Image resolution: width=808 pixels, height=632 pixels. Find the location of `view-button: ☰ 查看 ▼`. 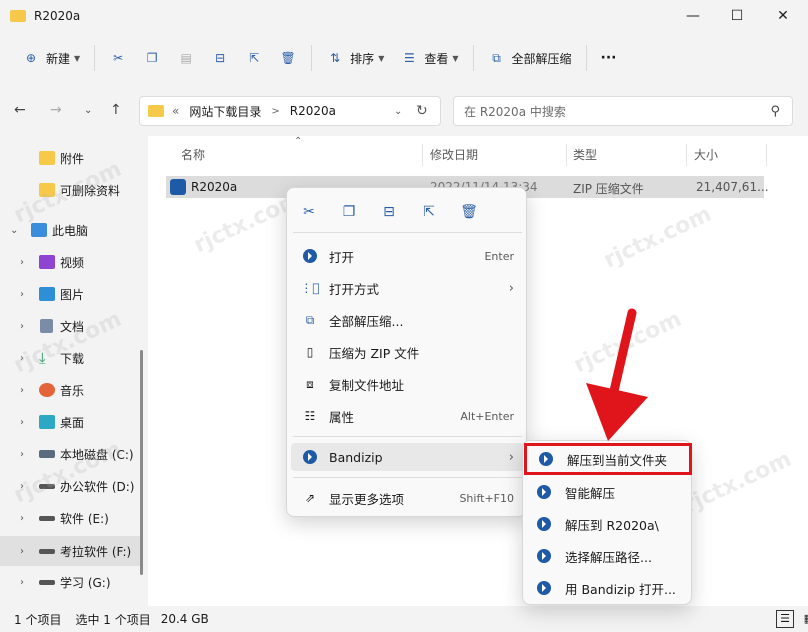

view-button: ☰ 查看 ▼ is located at coordinates (429, 58).